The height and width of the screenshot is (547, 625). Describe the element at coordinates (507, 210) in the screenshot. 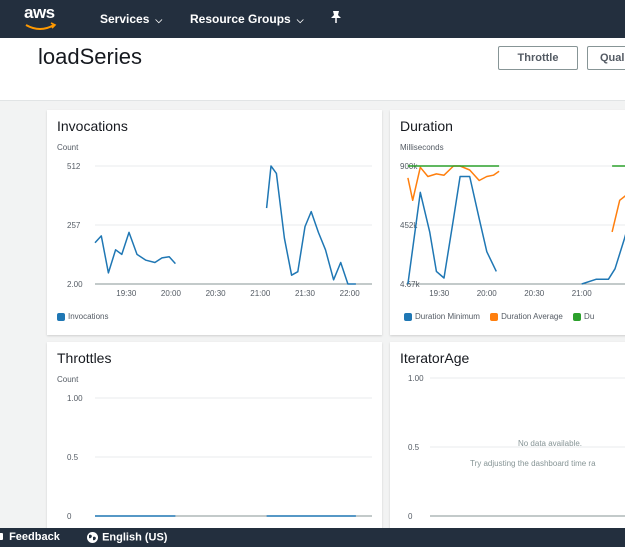

I see `duration-chart: 900k452k4.67k19:3020:0020:3021:002` at that location.